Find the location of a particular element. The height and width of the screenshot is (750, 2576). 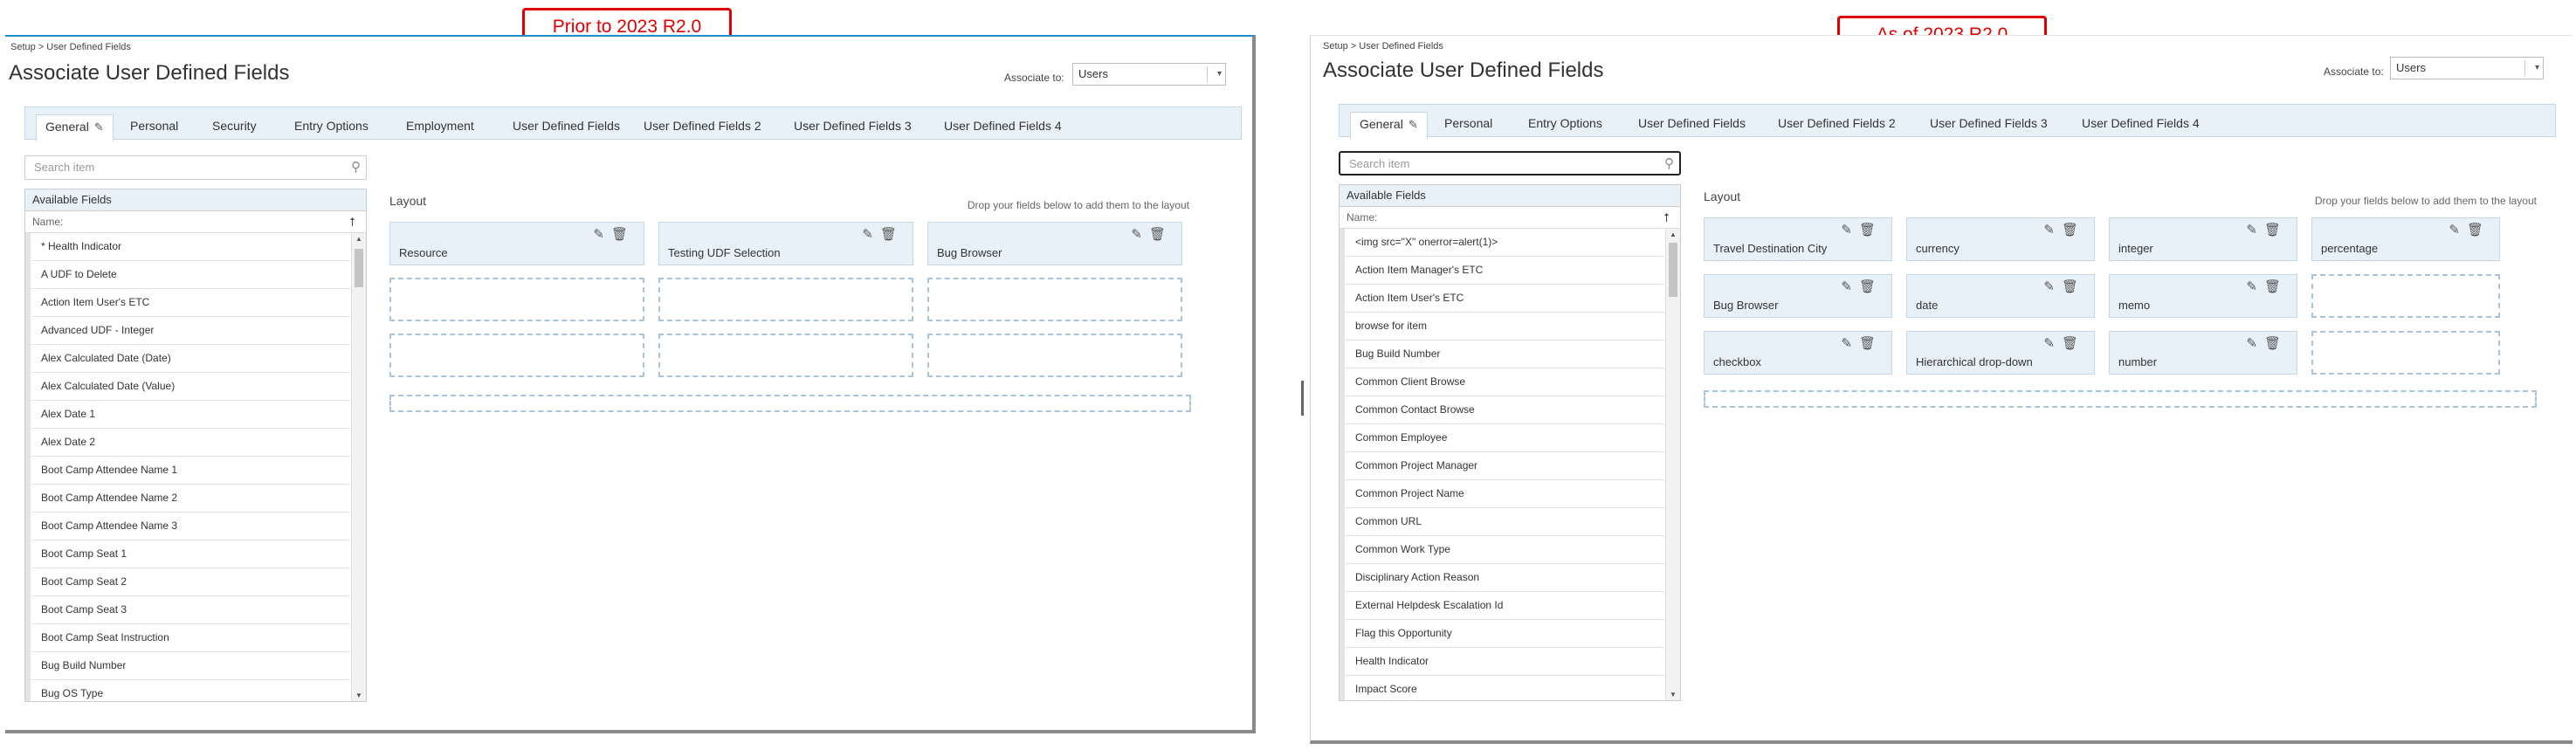

list-item: A UDF to Delete is located at coordinates (187, 275).